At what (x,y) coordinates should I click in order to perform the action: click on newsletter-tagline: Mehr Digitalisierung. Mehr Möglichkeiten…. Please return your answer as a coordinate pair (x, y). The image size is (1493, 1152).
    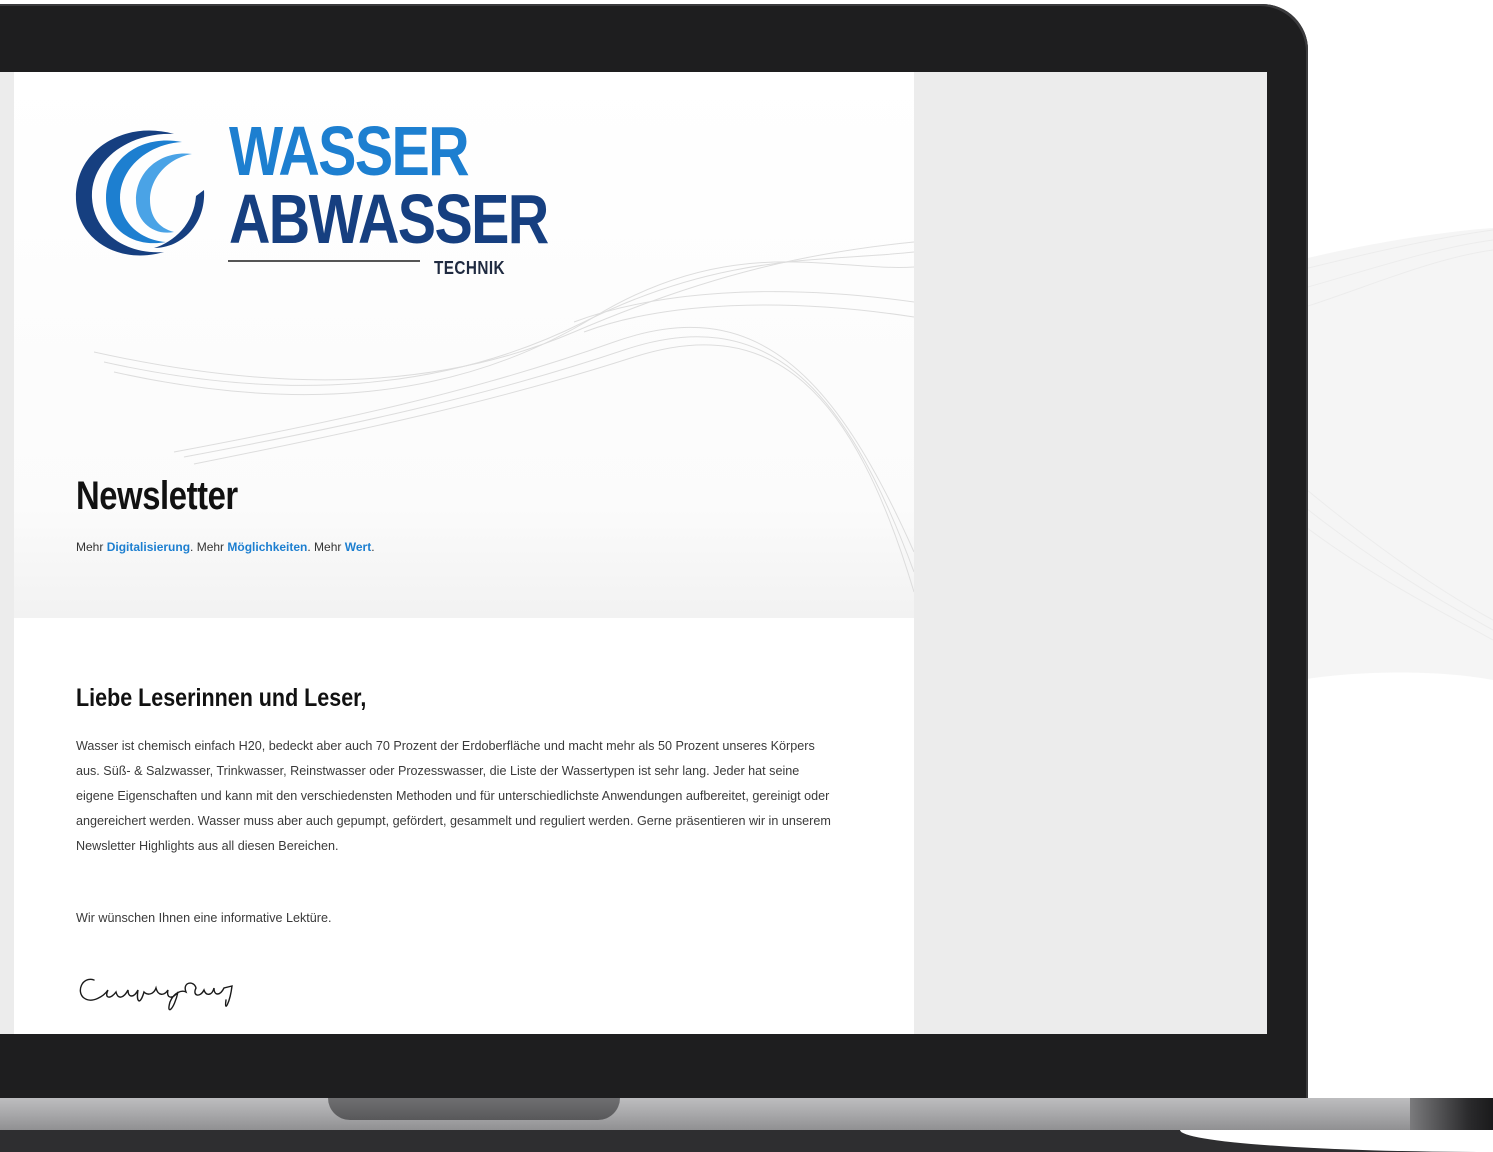
    Looking at the image, I should click on (225, 547).